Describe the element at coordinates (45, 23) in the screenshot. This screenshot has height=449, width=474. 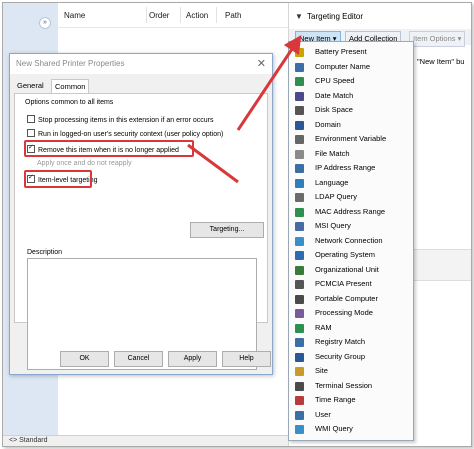
I see `collapse-icon: »` at that location.